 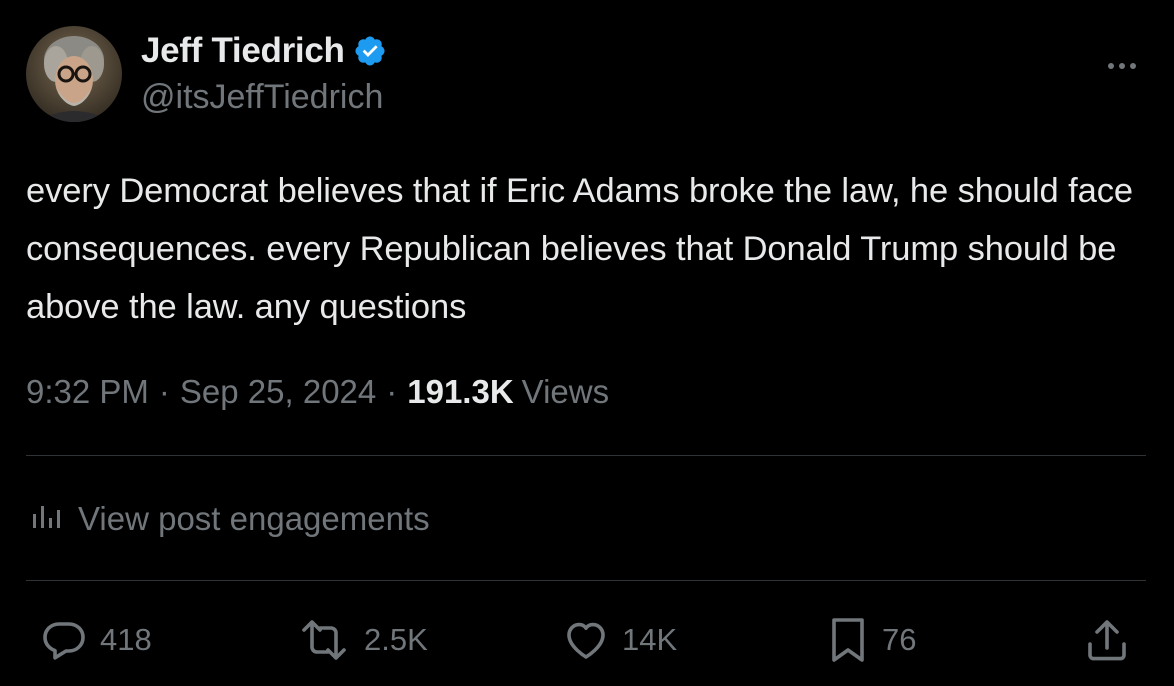 I want to click on avatar-photo, so click(x=74, y=74).